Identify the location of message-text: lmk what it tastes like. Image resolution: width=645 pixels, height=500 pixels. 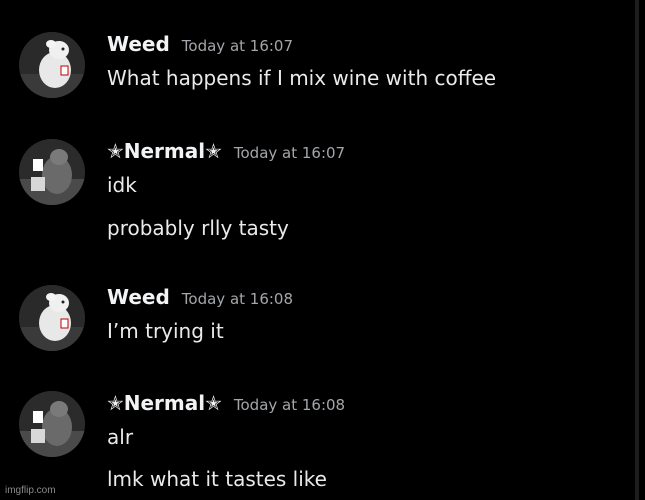
(217, 479).